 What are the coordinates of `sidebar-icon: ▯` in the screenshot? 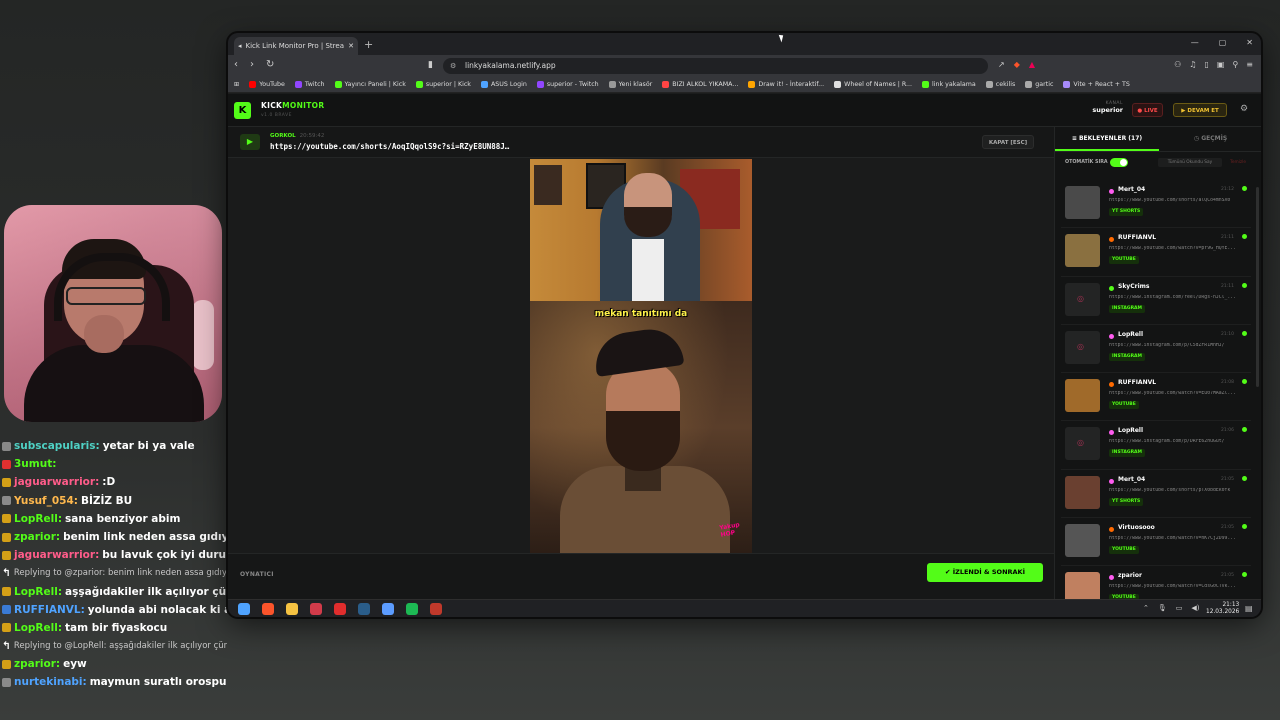 It's located at (1206, 64).